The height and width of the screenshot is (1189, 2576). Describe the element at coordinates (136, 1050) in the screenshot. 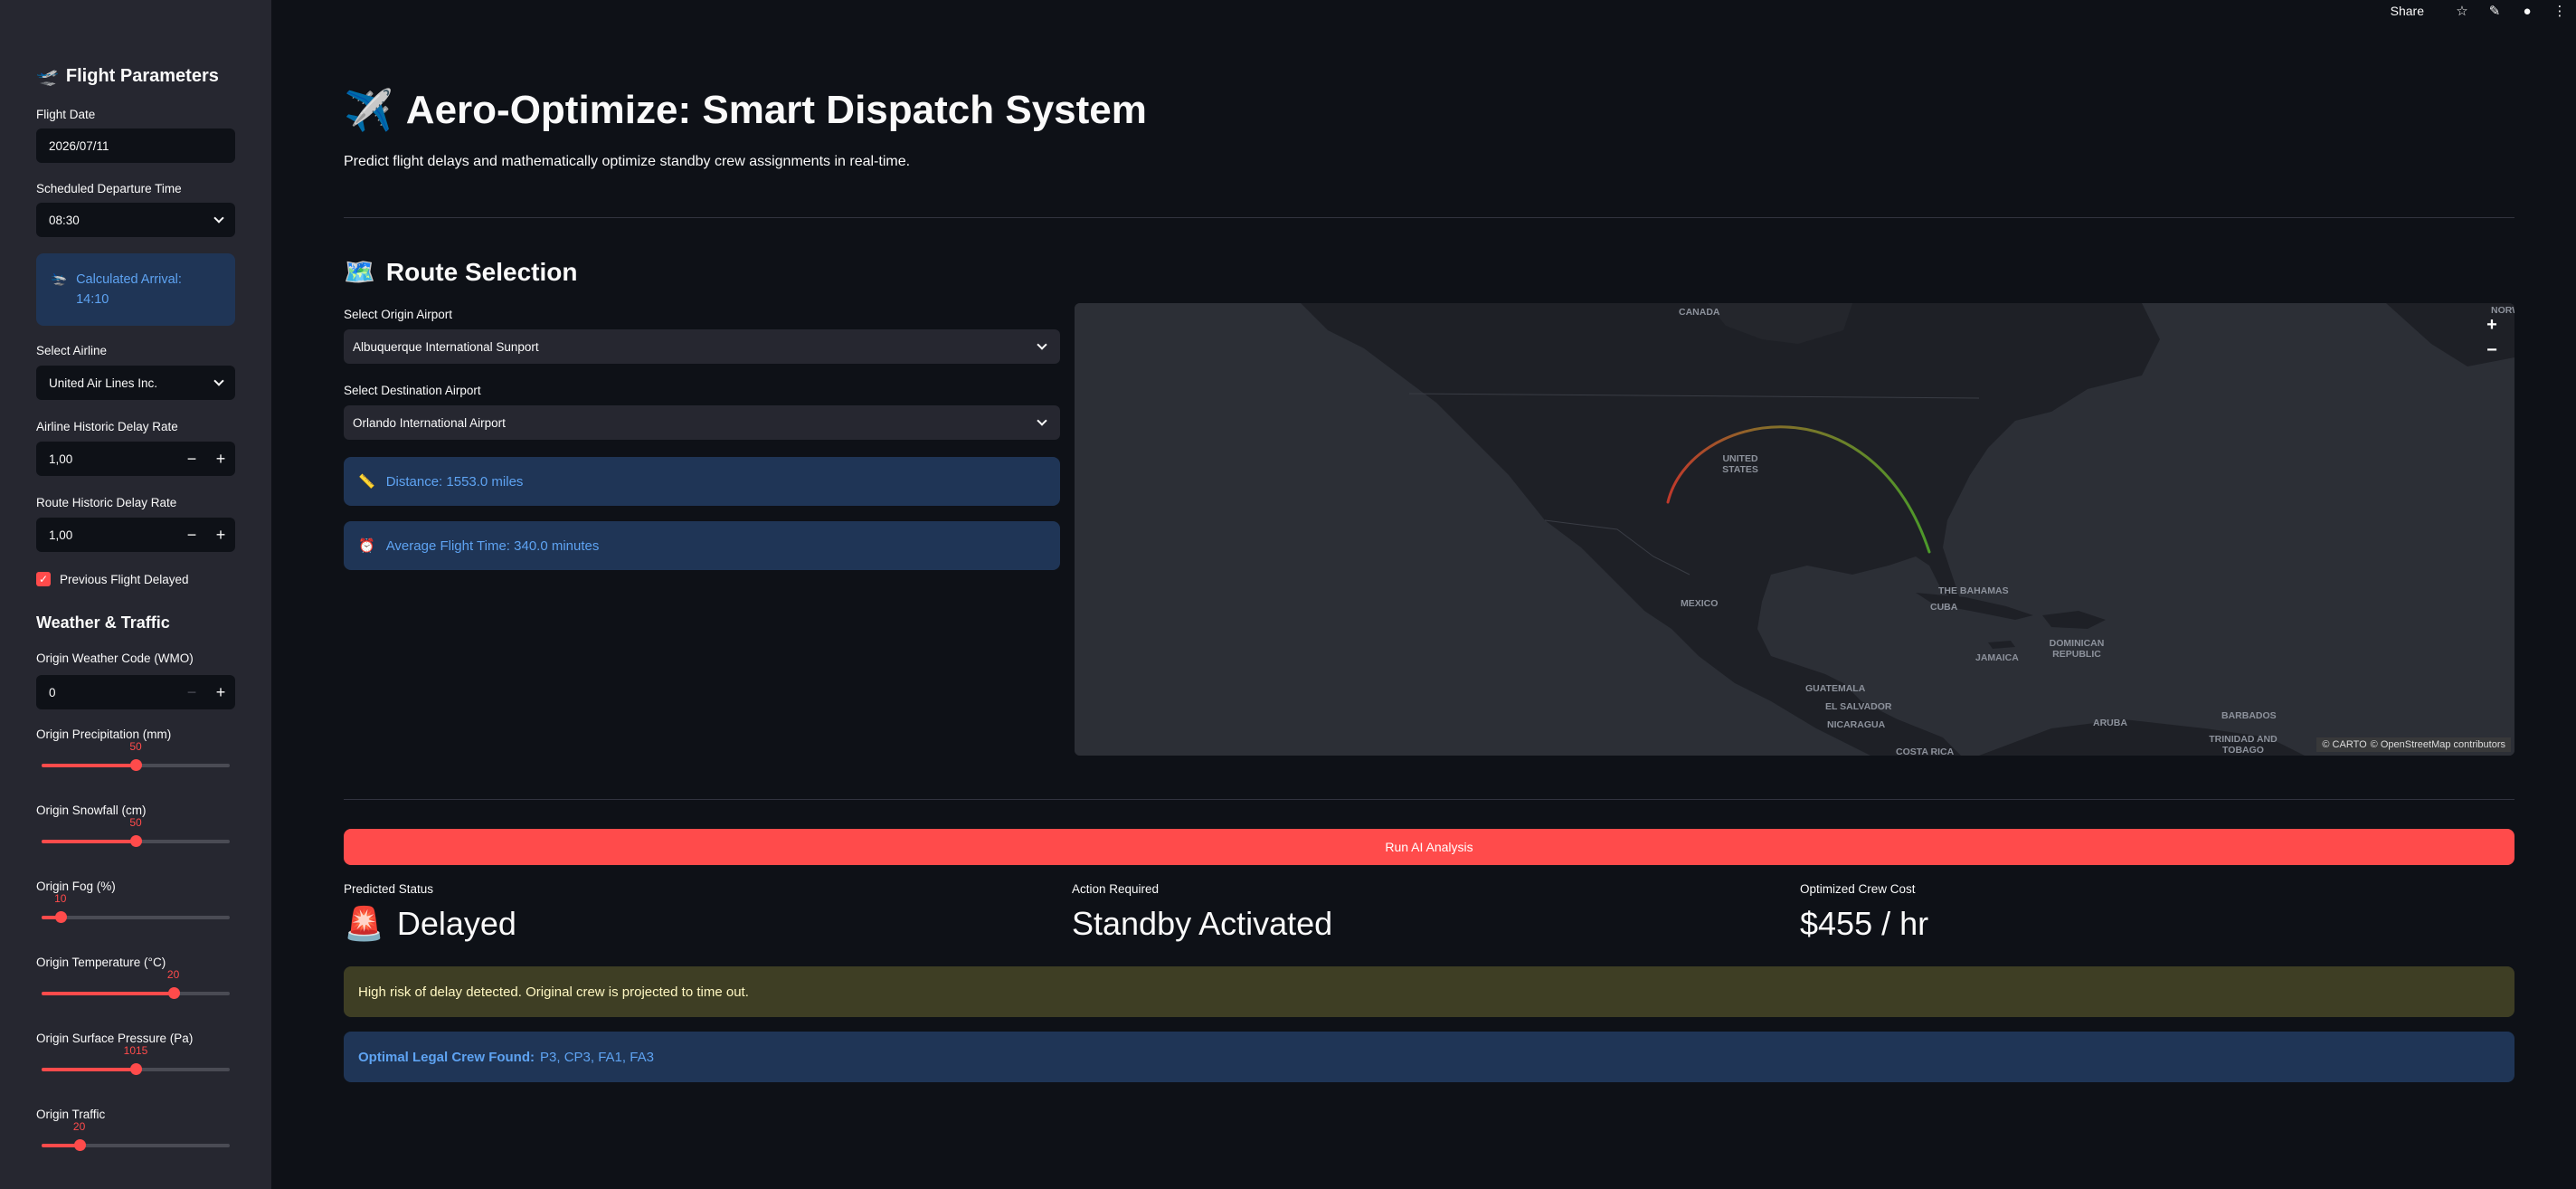

I see `slider-value: 1015` at that location.